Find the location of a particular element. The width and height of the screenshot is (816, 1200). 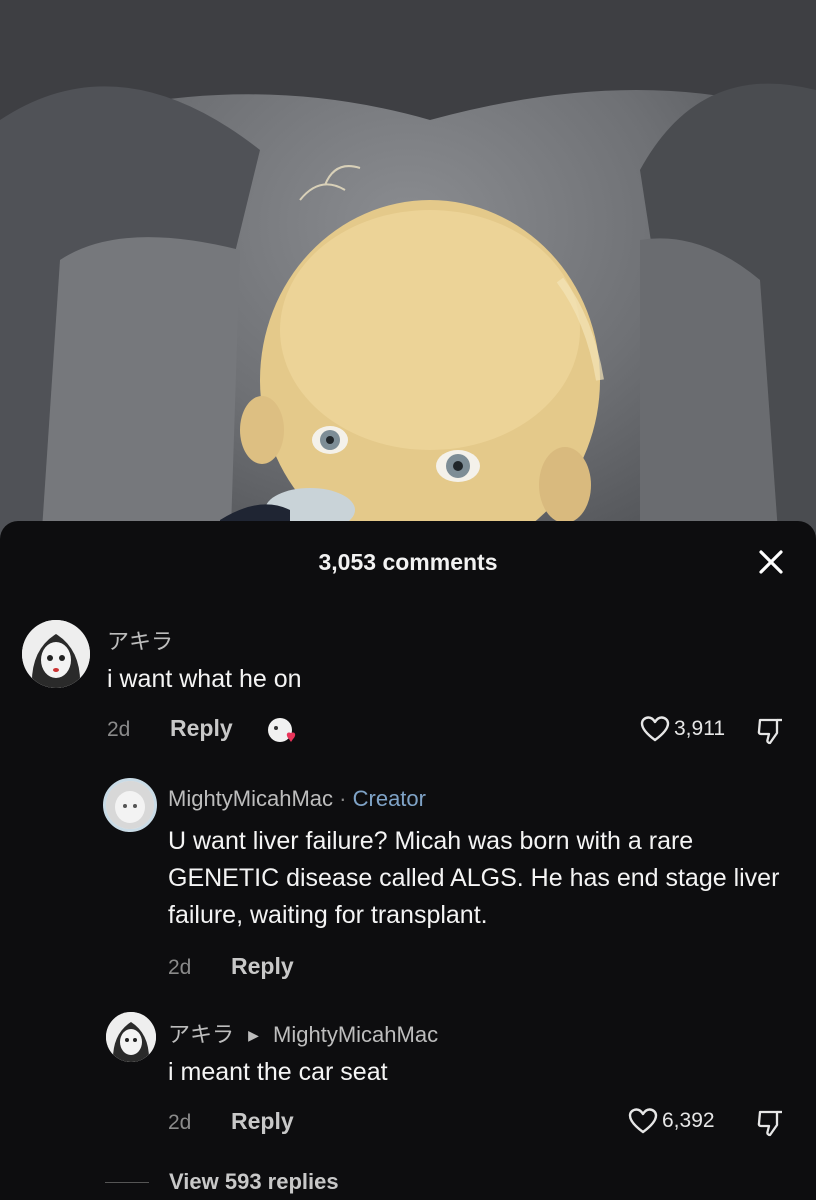

creator-avatar is located at coordinates (130, 805).